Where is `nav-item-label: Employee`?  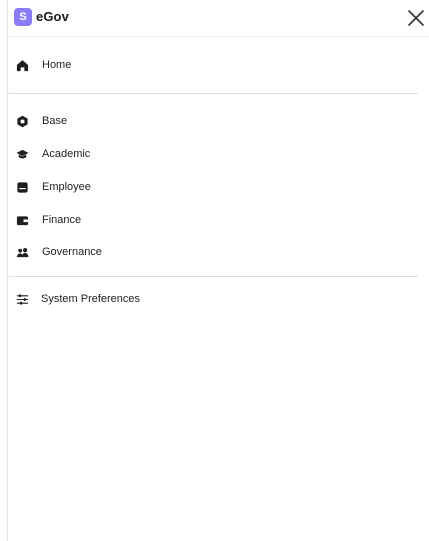 nav-item-label: Employee is located at coordinates (66, 187).